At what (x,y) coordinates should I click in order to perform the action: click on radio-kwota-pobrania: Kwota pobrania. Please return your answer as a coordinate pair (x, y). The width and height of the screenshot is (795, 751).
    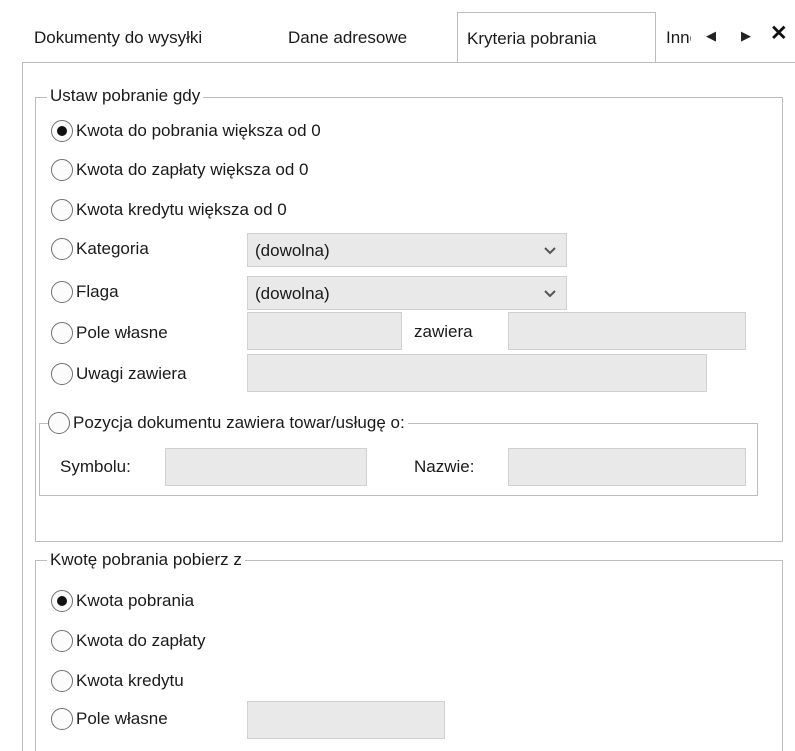
    Looking at the image, I should click on (122, 601).